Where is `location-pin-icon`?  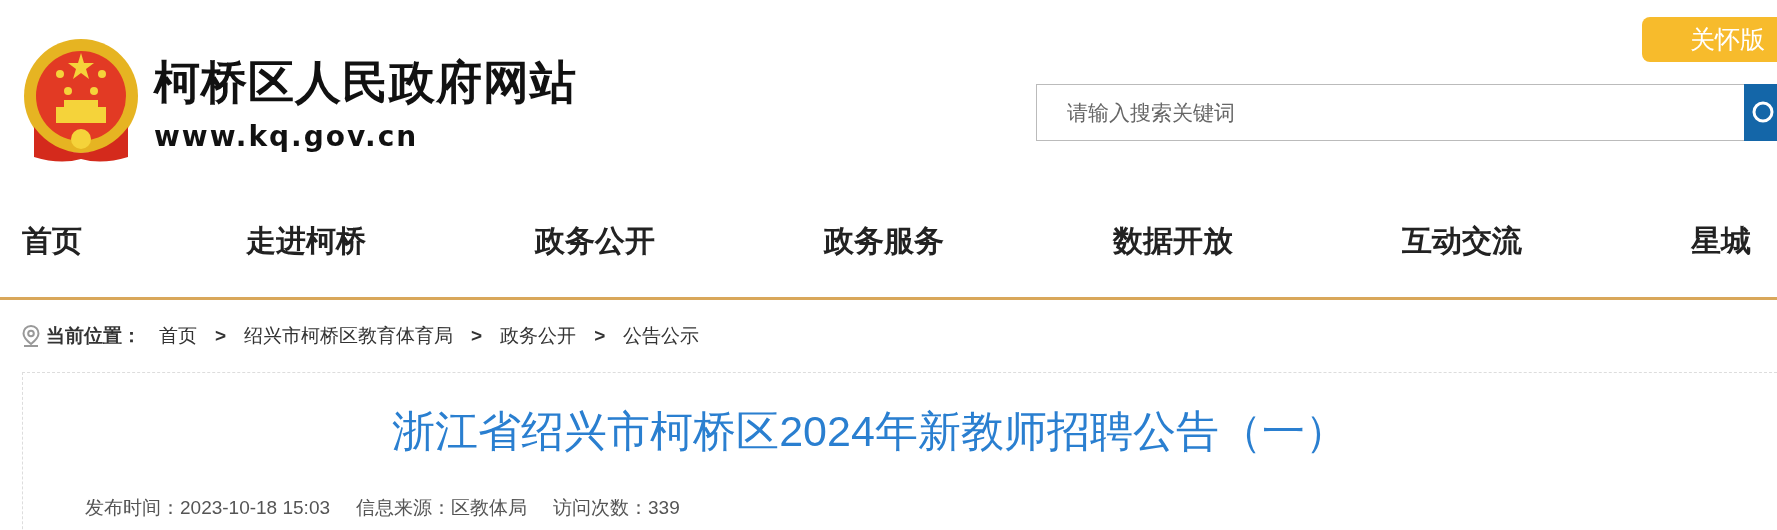
location-pin-icon is located at coordinates (31, 336).